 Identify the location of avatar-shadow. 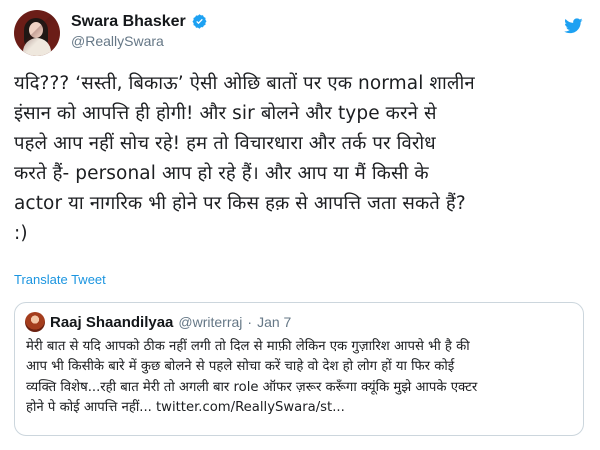
(37, 33).